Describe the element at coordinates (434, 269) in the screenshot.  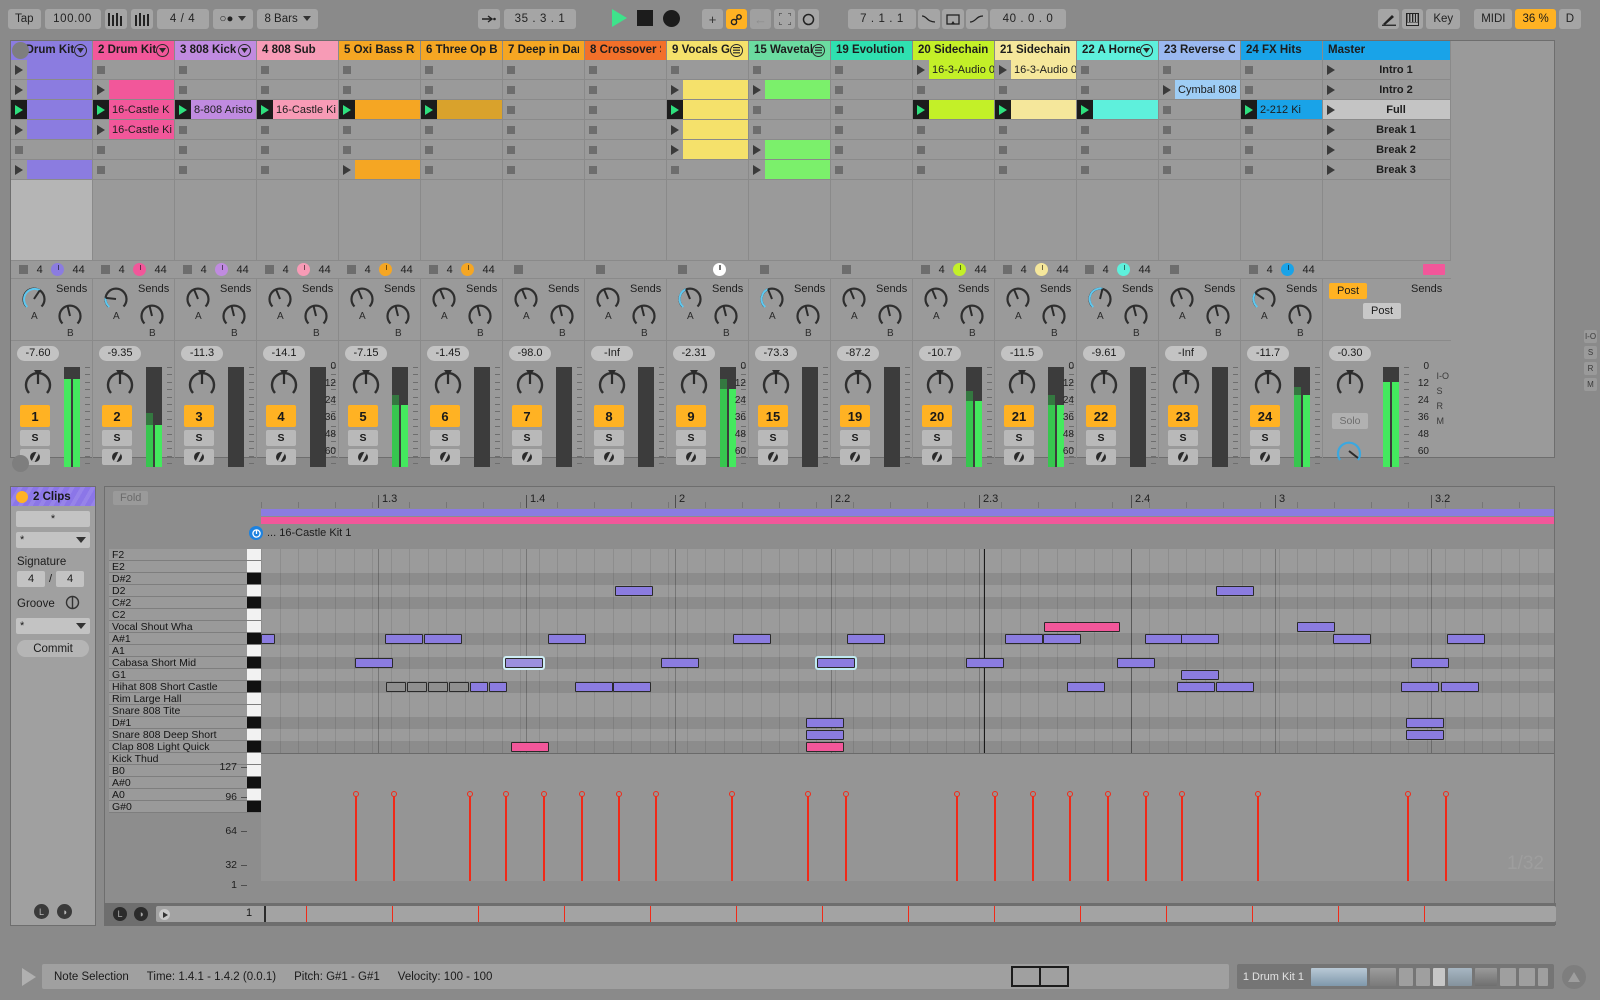
I see `track-stop-icon` at that location.